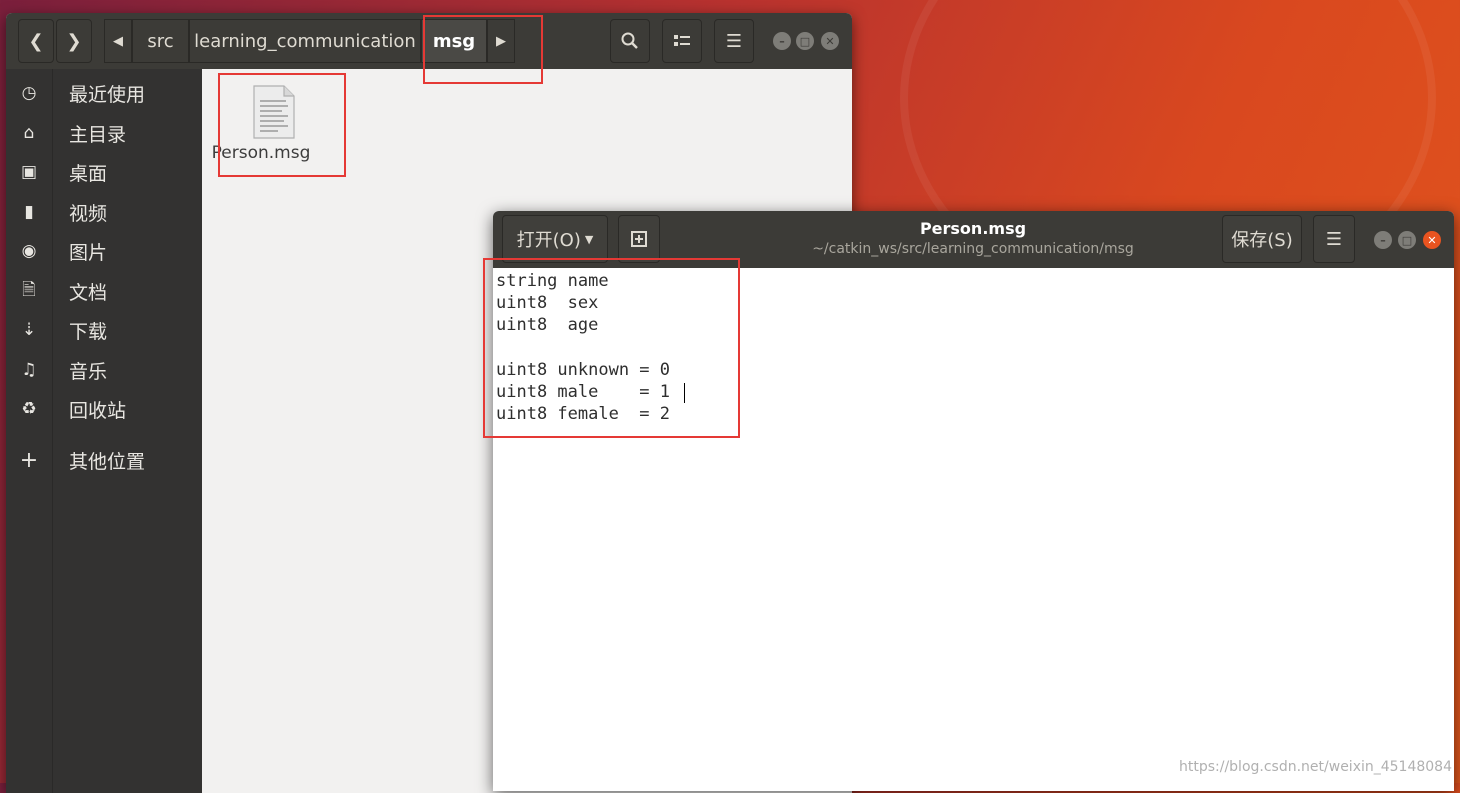  I want to click on sidebar-item-desktop: ▣ 桌面, so click(104, 172).